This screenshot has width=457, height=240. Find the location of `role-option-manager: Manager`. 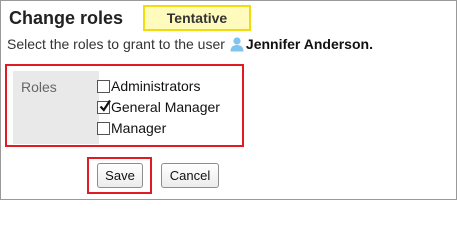

role-option-manager: Manager is located at coordinates (131, 128).